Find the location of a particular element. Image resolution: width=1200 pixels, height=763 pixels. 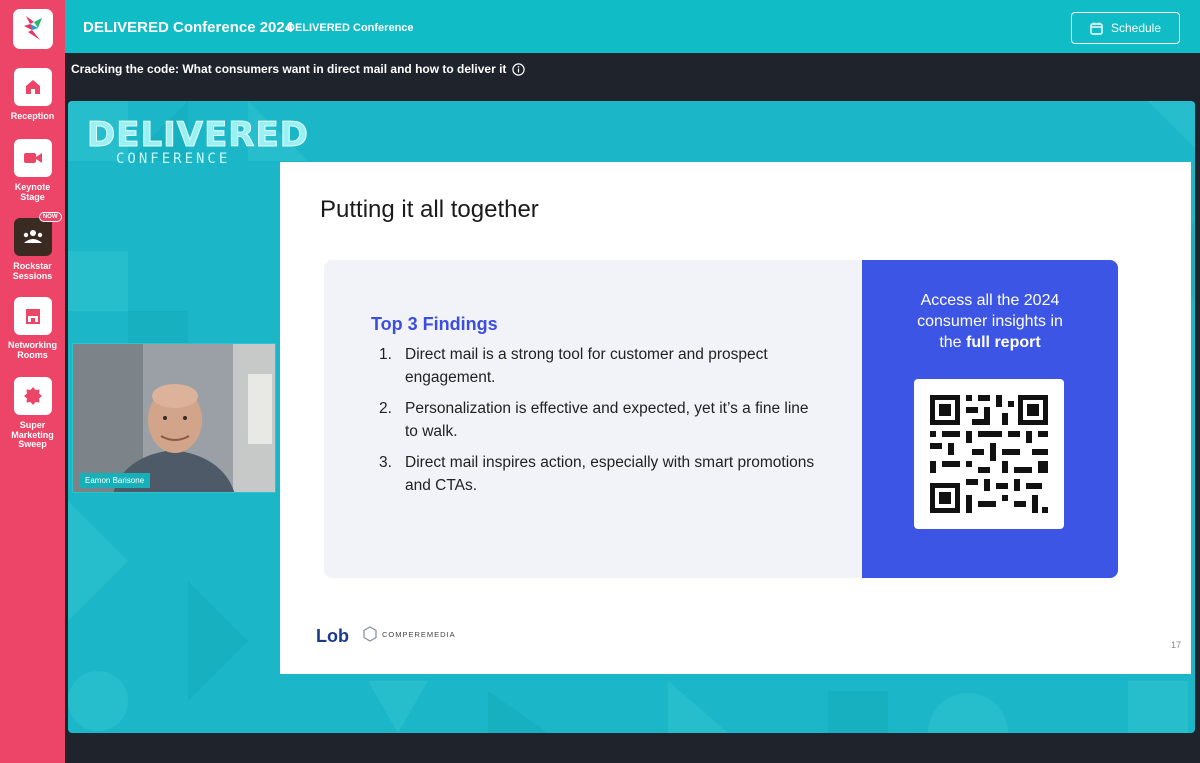

schedule-label: Schedule is located at coordinates (1136, 28).